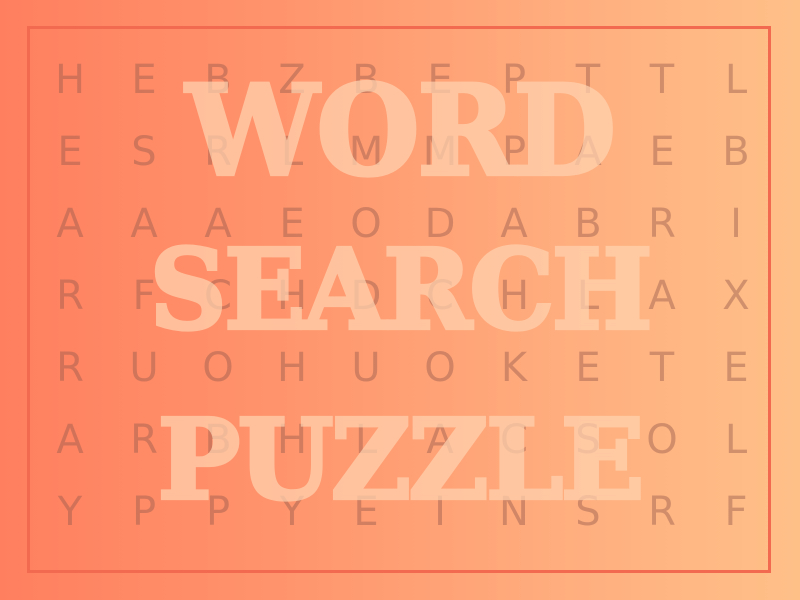 The height and width of the screenshot is (600, 800). I want to click on title-search: SEARCH, so click(401, 289).